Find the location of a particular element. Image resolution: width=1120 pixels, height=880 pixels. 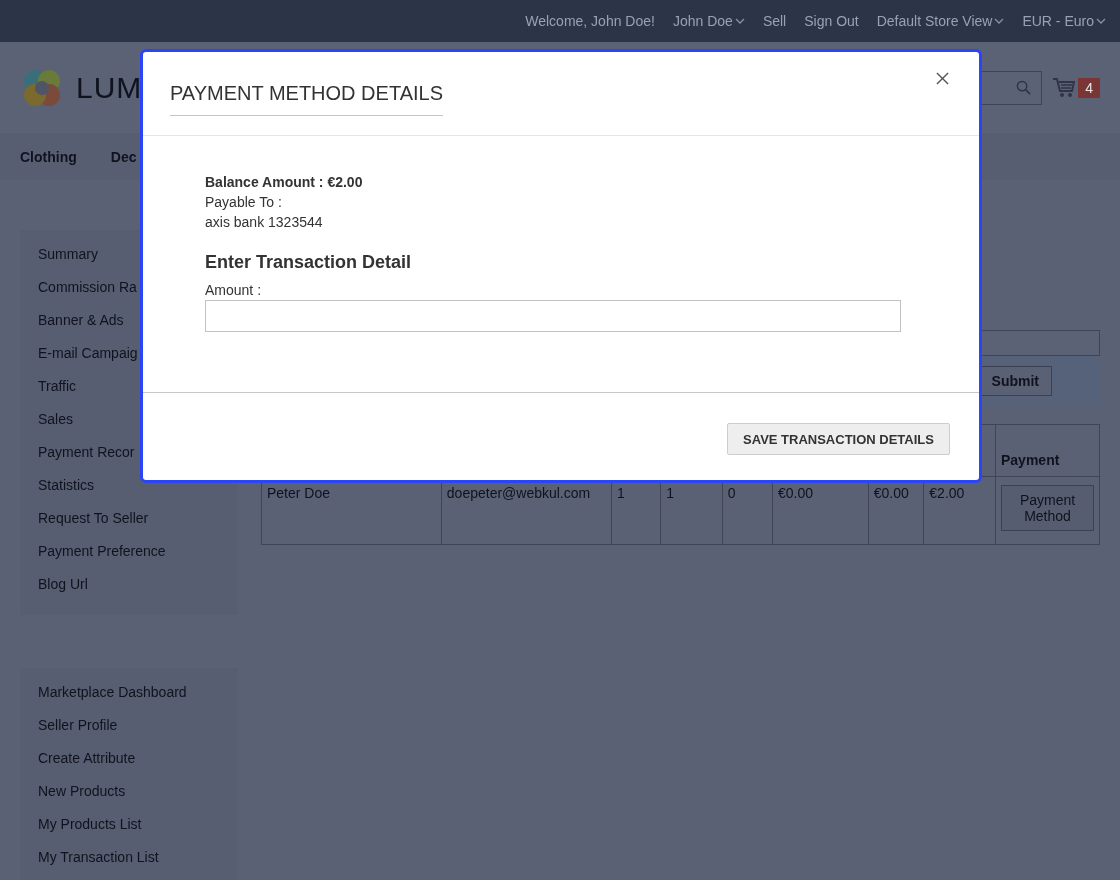

sidebar-item: My Transaction List is located at coordinates (129, 857).